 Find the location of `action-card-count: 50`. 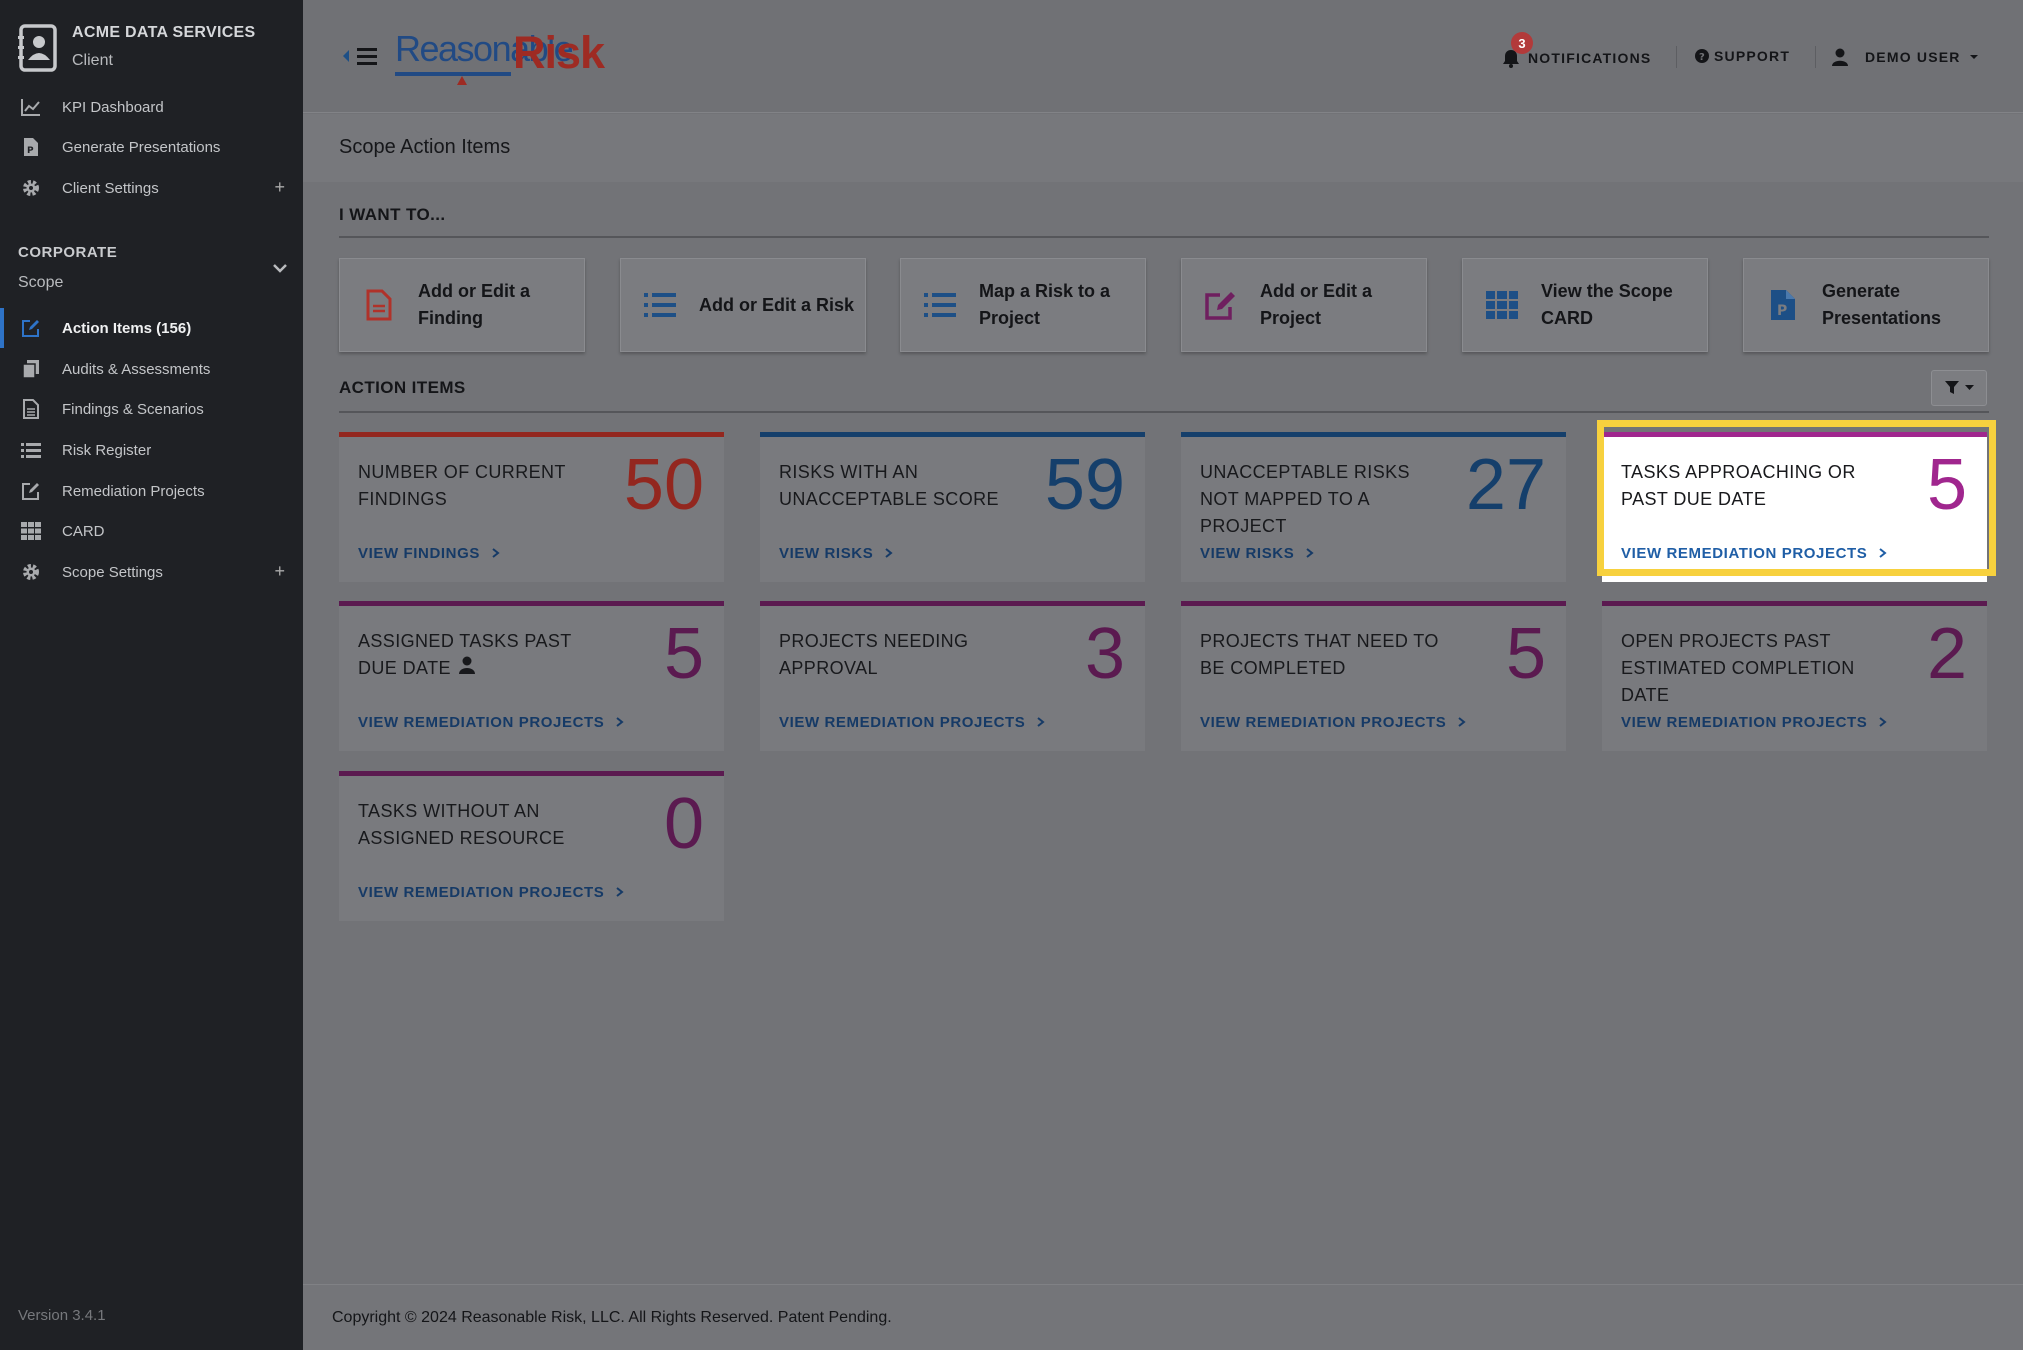

action-card-count: 50 is located at coordinates (663, 485).